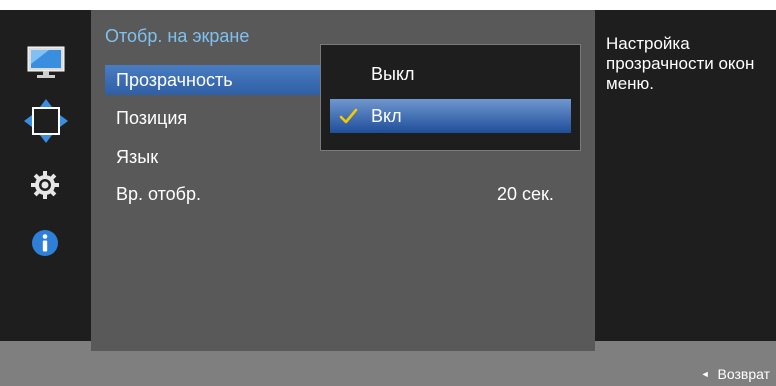 Image resolution: width=776 pixels, height=386 pixels. Describe the element at coordinates (348, 116) in the screenshot. I see `checkmark-icon` at that location.